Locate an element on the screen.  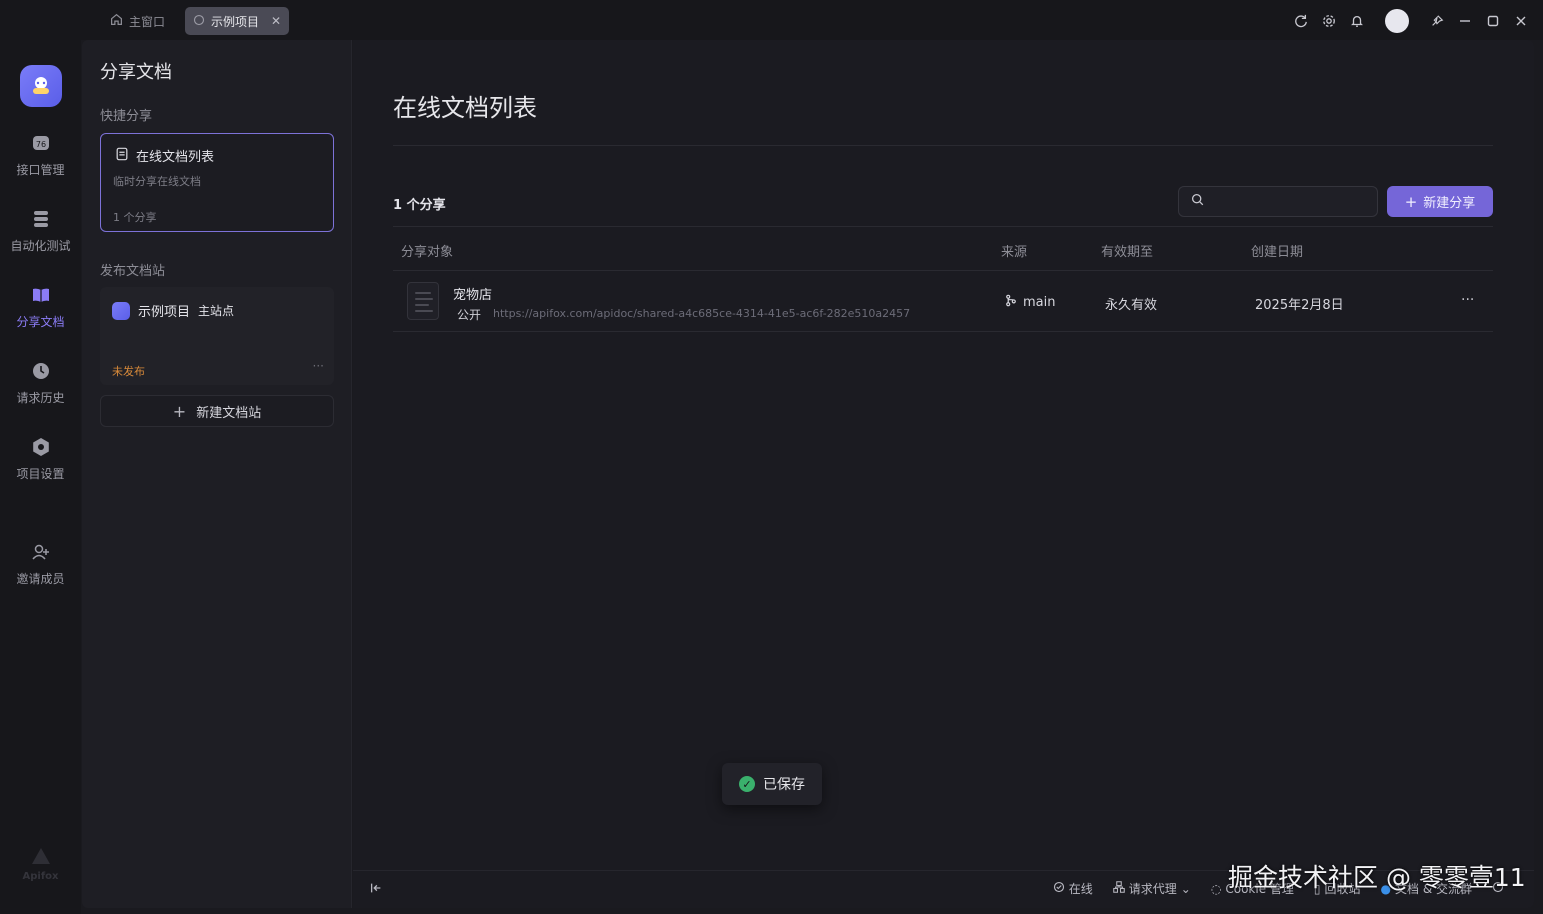
row-more-button: ··· is located at coordinates (1467, 300).